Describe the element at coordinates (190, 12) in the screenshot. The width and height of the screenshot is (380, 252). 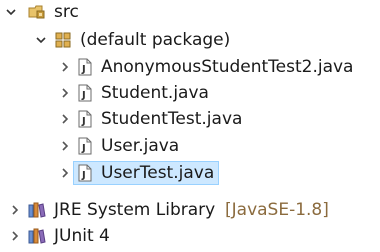
I see `tree-node-src: src` at that location.